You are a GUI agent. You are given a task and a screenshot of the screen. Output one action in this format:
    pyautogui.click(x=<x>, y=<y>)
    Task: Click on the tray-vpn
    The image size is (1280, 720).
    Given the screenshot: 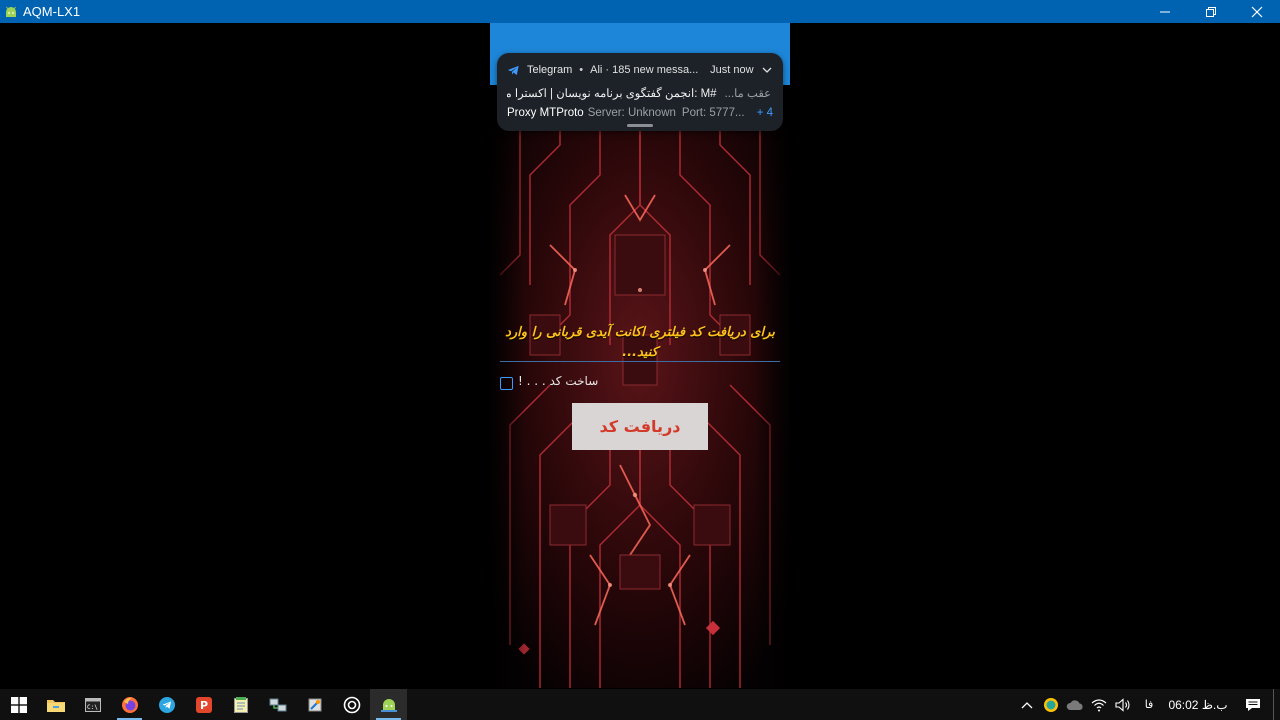 What is the action you would take?
    pyautogui.click(x=1051, y=704)
    